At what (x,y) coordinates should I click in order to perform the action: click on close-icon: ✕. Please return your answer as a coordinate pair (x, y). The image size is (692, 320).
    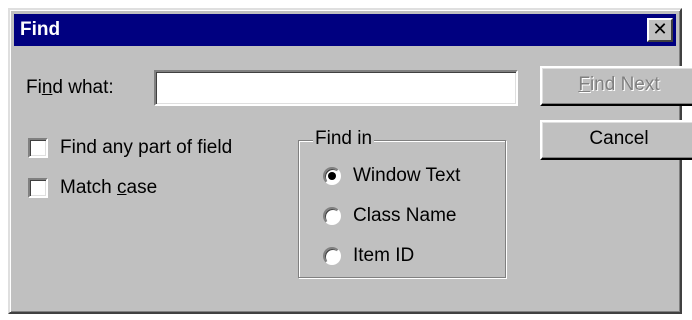
    Looking at the image, I should click on (660, 29).